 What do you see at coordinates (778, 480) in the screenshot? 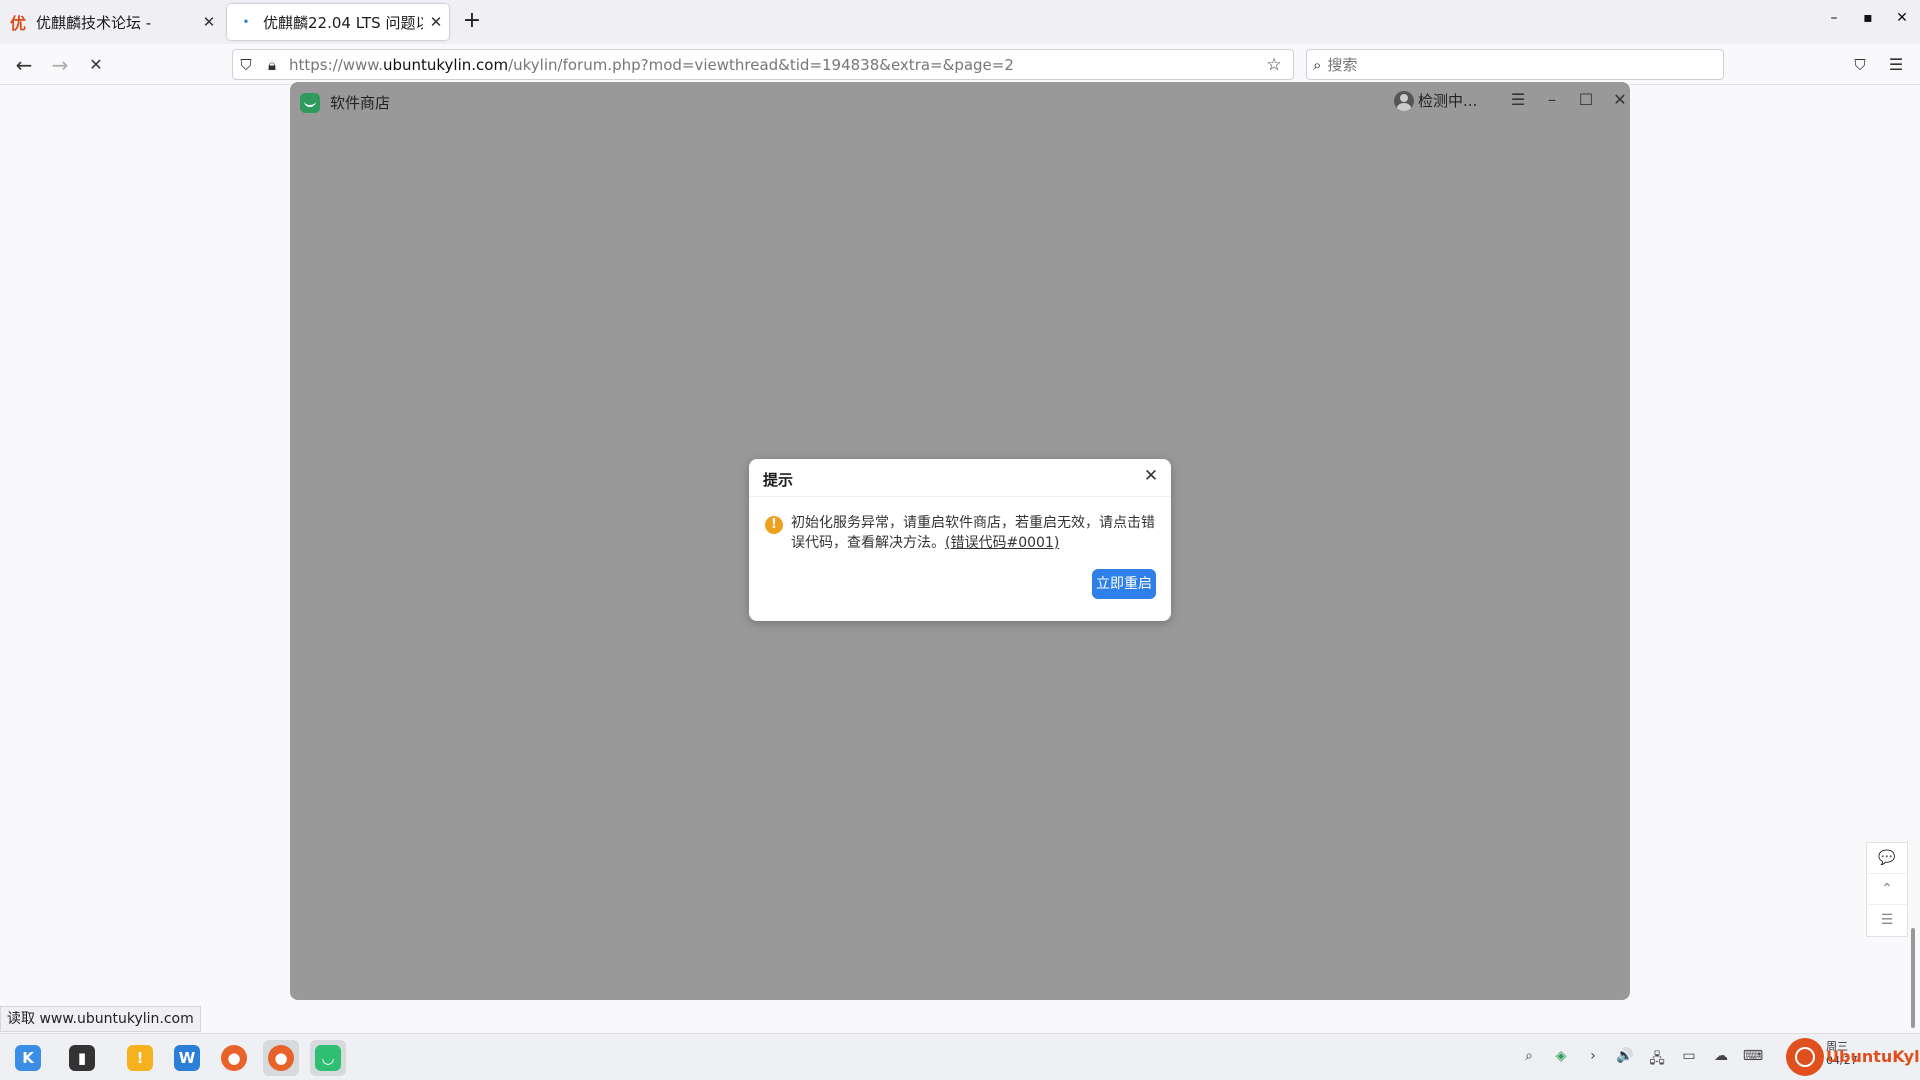
I see `dialog-title: 提示` at bounding box center [778, 480].